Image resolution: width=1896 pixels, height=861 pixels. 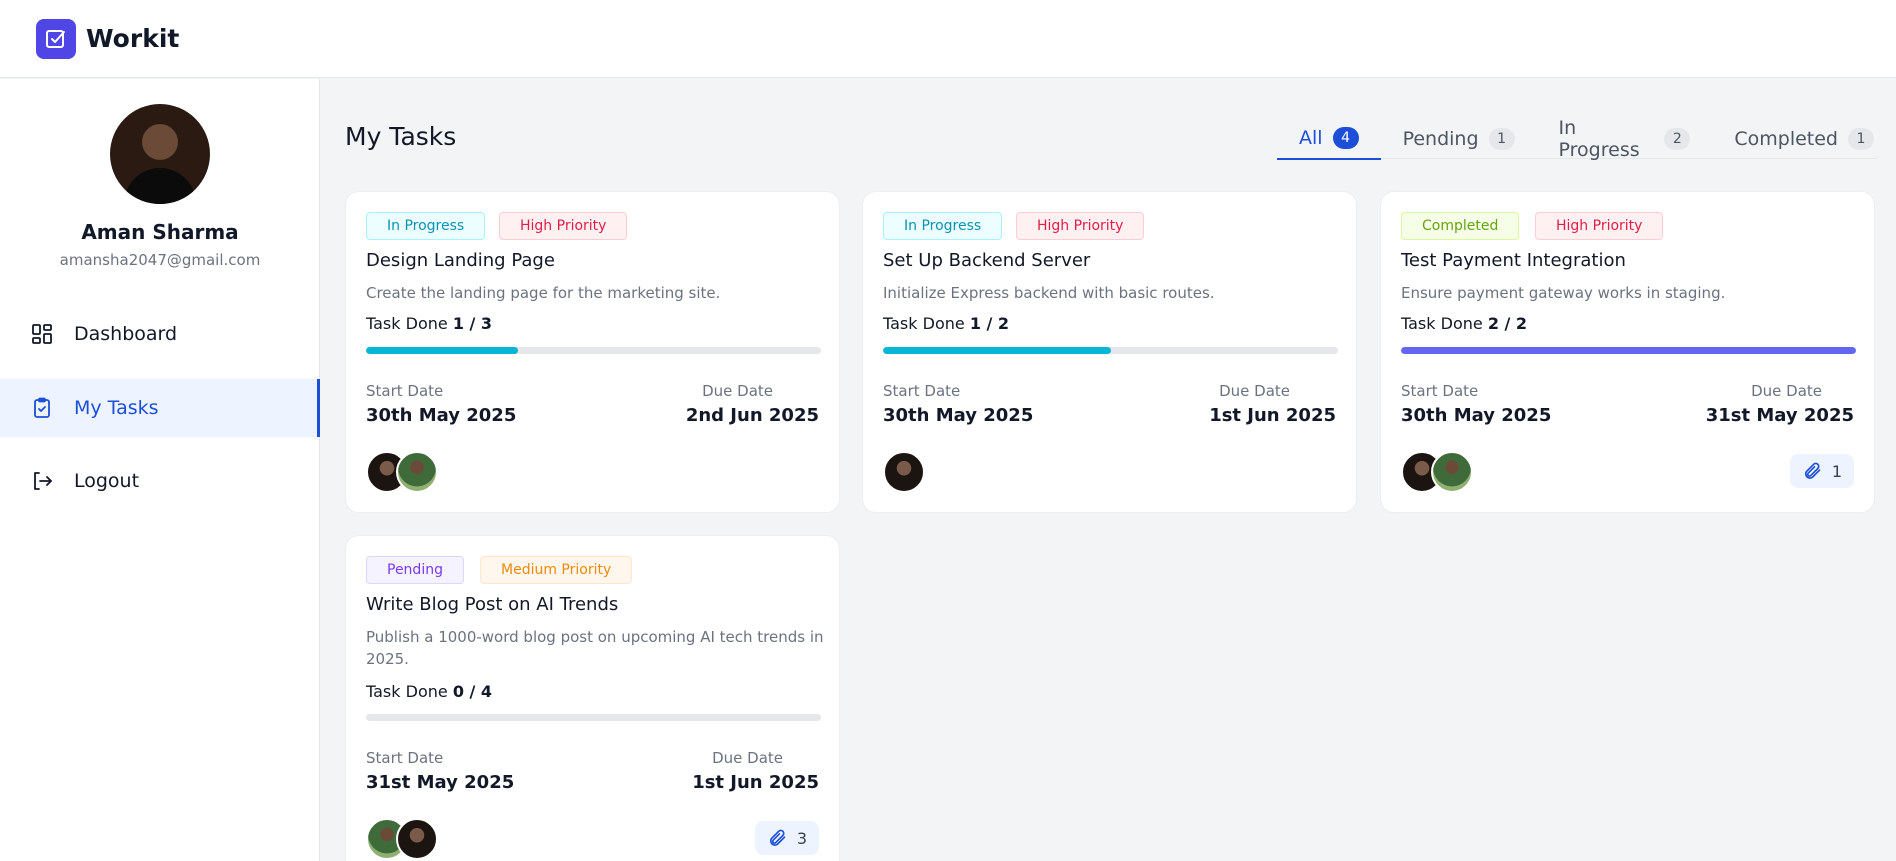 What do you see at coordinates (1563, 293) in the screenshot?
I see `task-description: Ensure payment gateway works in staging.` at bounding box center [1563, 293].